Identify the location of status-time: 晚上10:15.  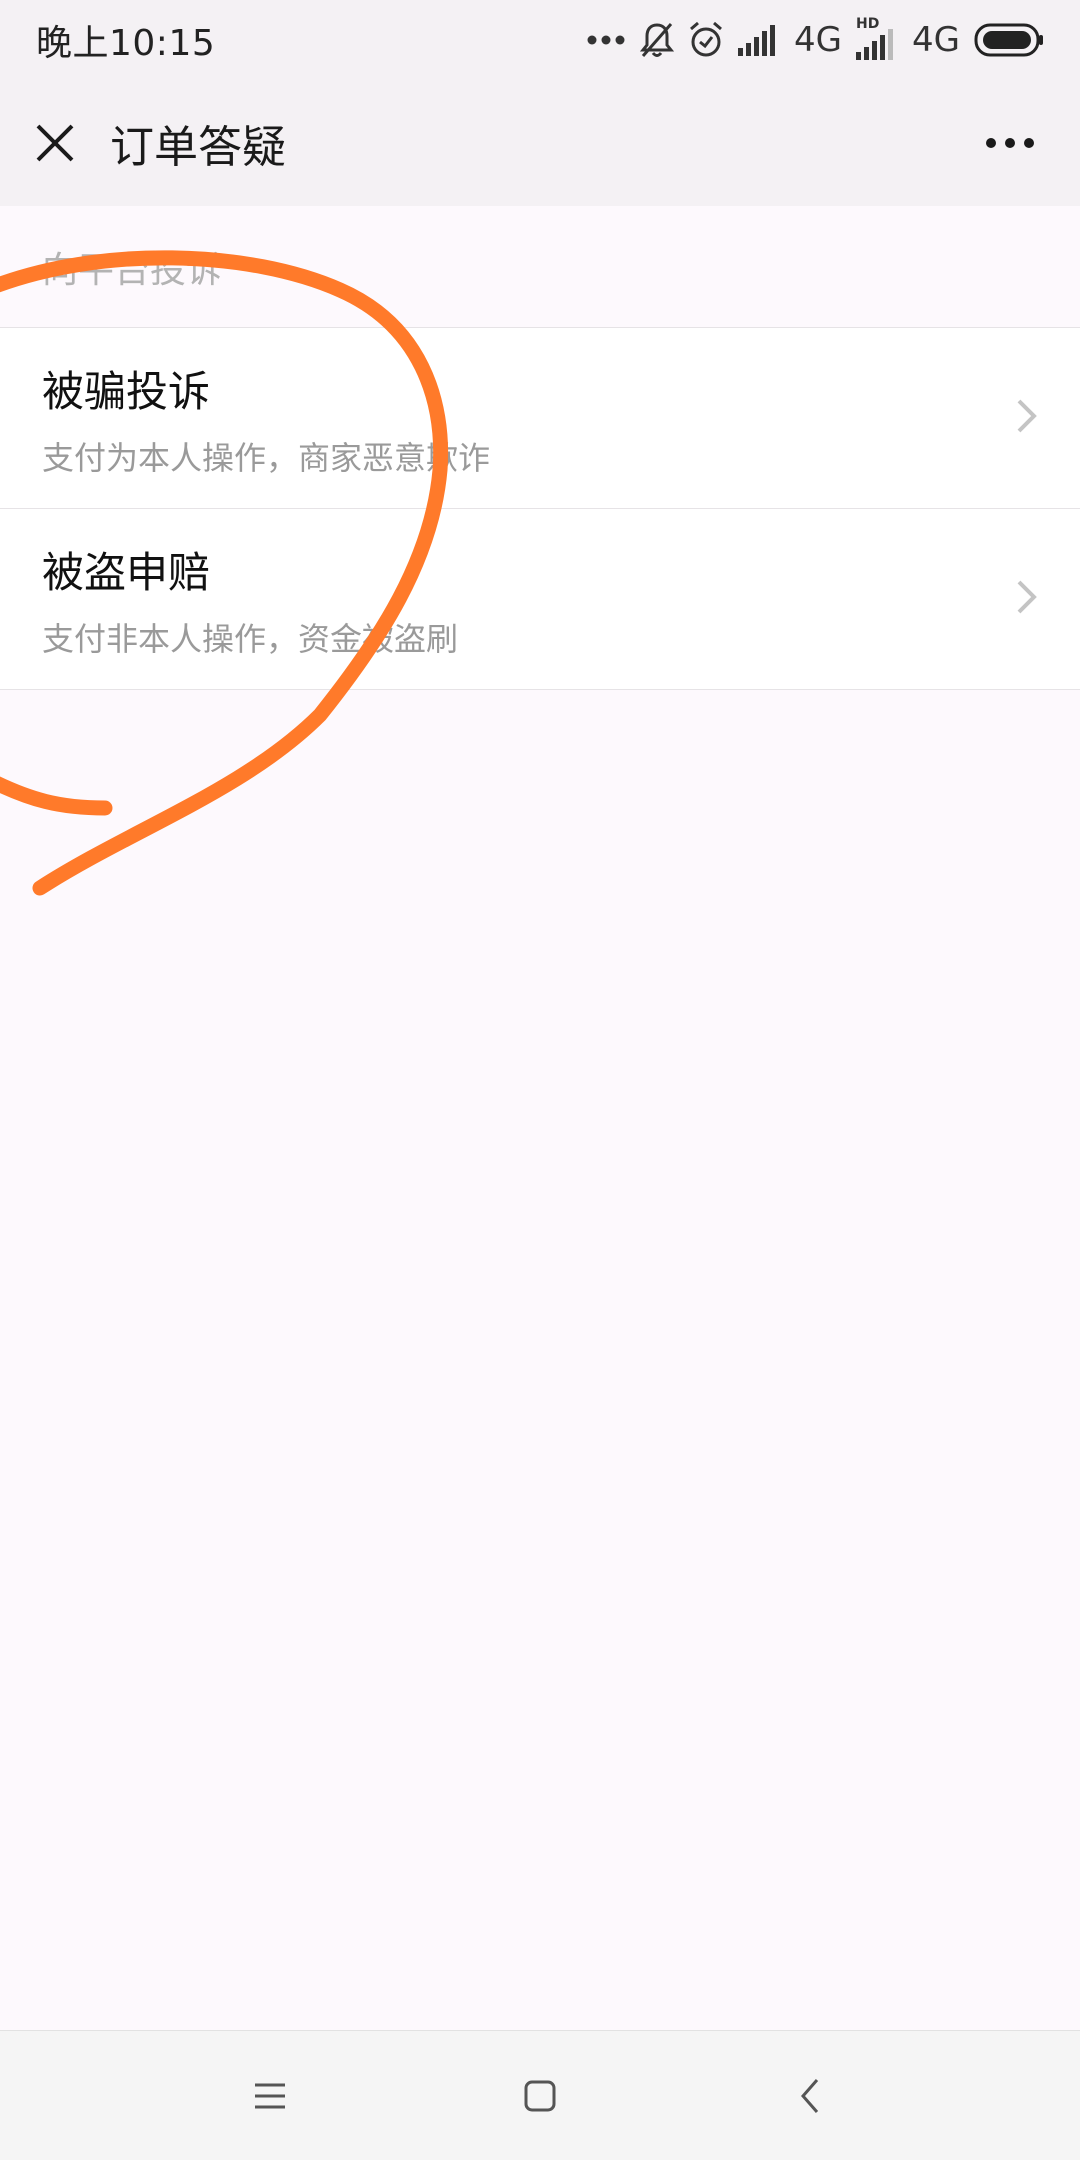
(126, 43).